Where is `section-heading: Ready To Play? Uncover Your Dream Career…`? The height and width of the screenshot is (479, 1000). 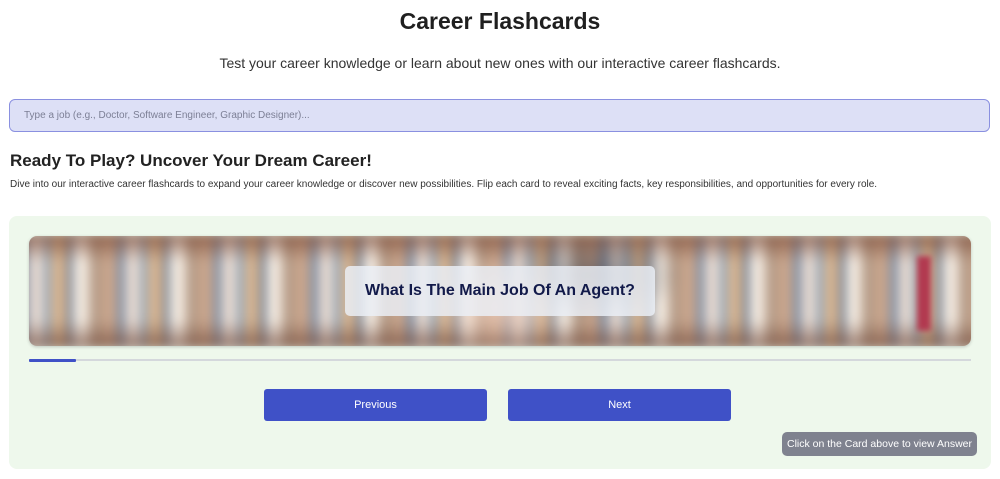
section-heading: Ready To Play? Uncover Your Dream Career… is located at coordinates (191, 160).